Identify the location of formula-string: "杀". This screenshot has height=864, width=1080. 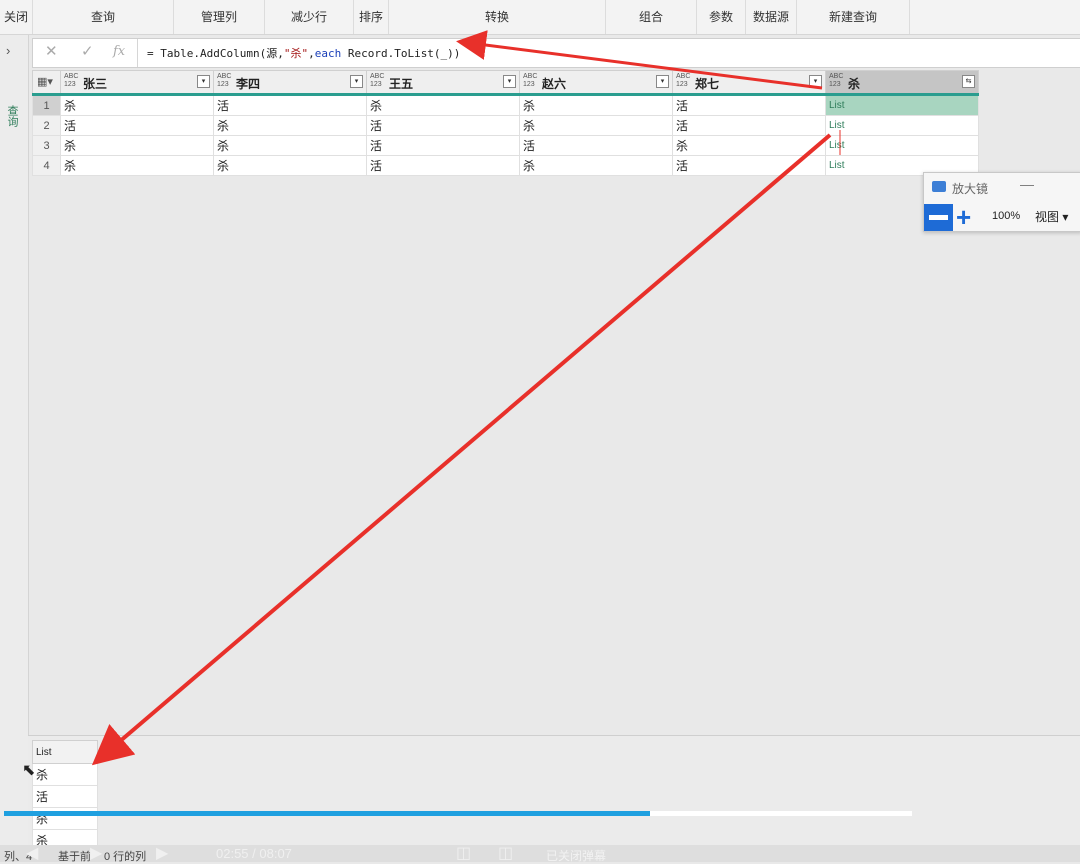
(296, 53).